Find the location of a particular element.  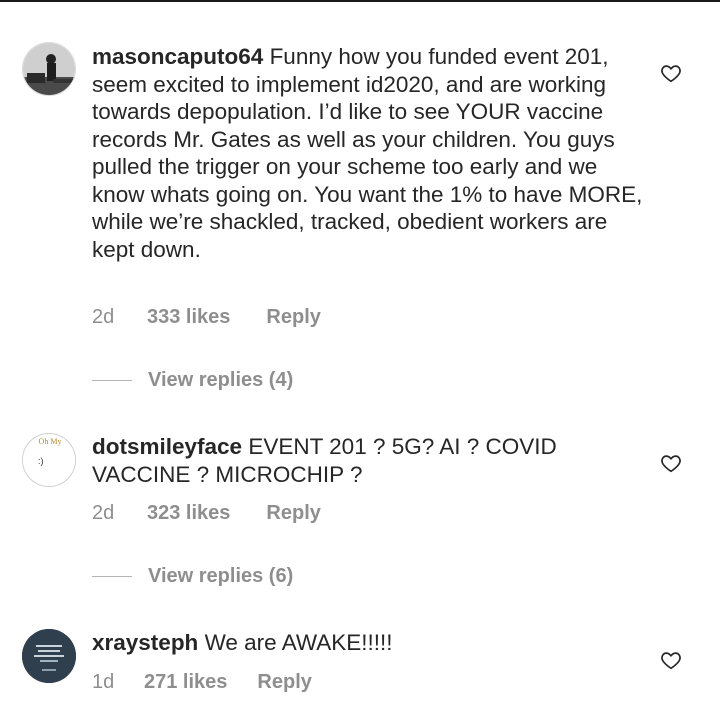

comment-likes: 333 likes is located at coordinates (188, 317).